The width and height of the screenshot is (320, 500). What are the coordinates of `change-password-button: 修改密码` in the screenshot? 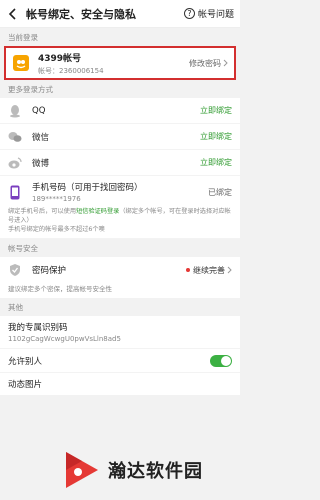 It's located at (208, 63).